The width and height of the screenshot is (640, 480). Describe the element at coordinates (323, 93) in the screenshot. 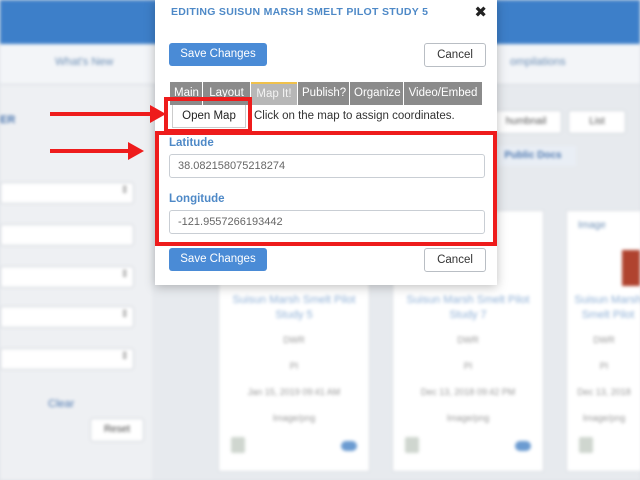

I see `tab-publish: Publish?` at that location.